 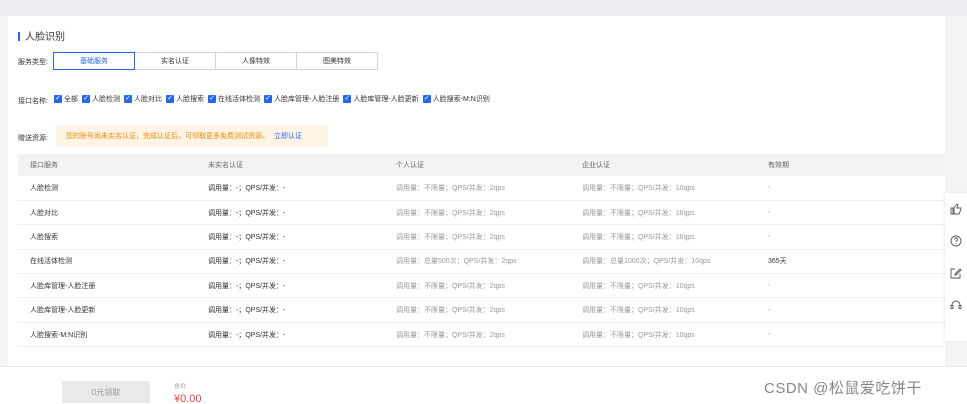 What do you see at coordinates (307, 99) in the screenshot?
I see `checkbox-label: 人脸库管理-人脸注册` at bounding box center [307, 99].